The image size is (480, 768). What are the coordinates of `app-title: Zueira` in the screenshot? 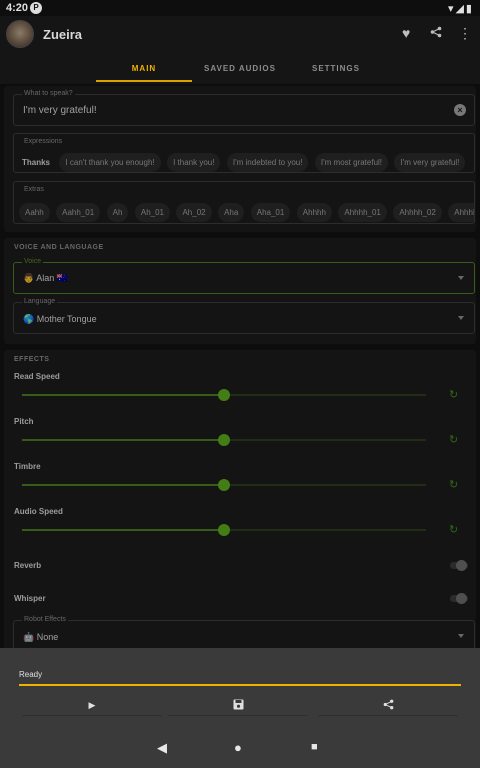 It's located at (63, 34).